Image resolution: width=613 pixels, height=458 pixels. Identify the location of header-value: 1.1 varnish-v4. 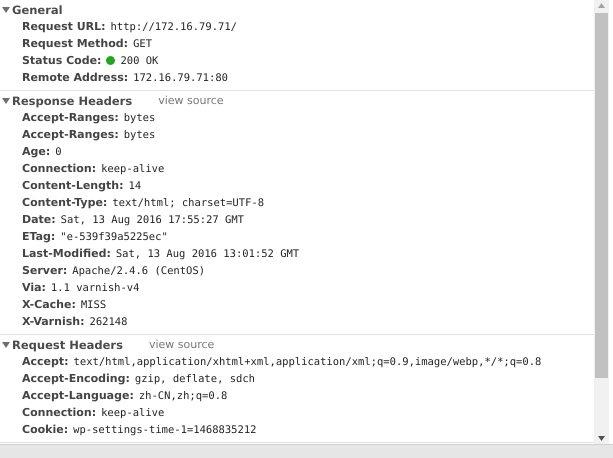
(95, 288).